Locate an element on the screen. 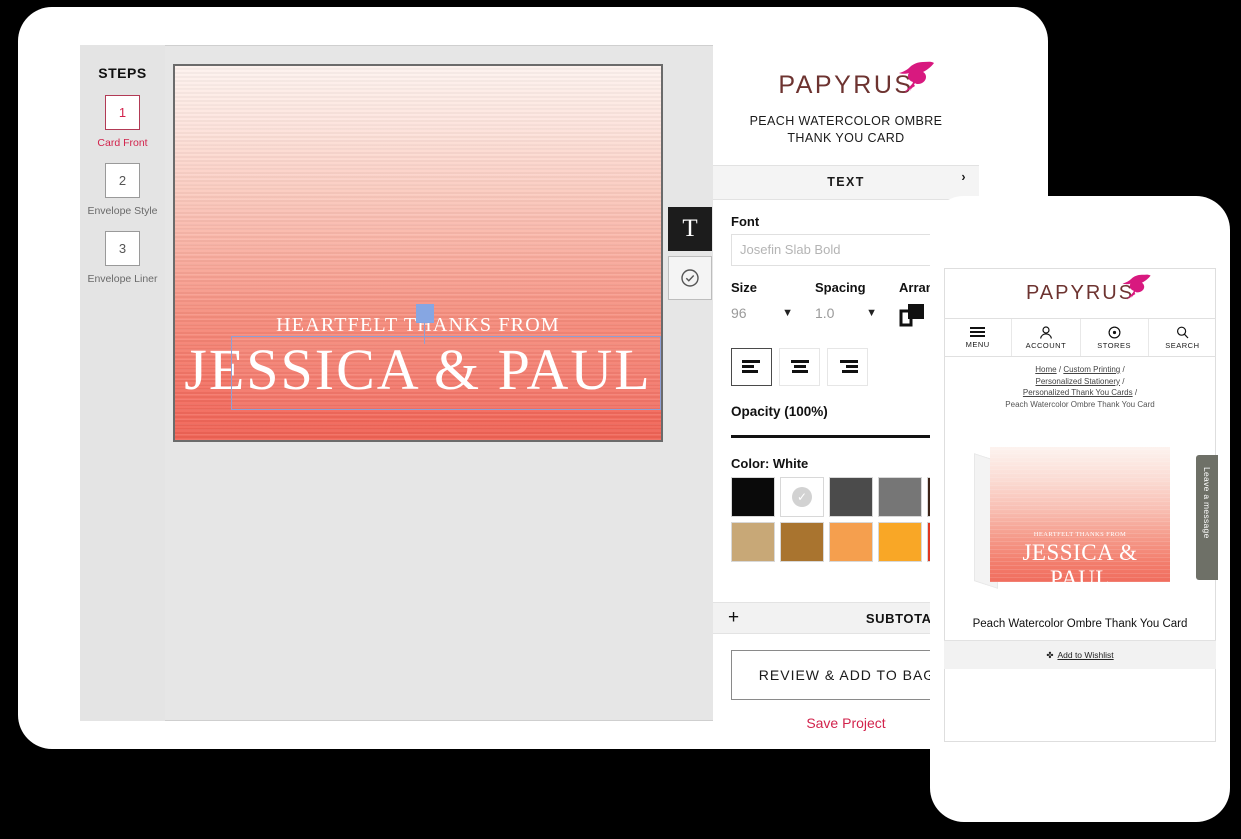 The image size is (1241, 839). nav-label: ACCOUNT is located at coordinates (1046, 345).